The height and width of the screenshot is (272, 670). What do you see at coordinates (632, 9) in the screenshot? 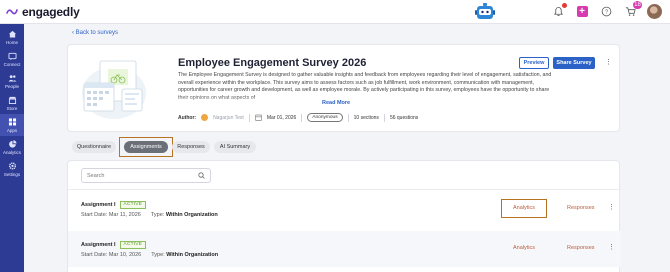
I see `cart-icon: 18` at bounding box center [632, 9].